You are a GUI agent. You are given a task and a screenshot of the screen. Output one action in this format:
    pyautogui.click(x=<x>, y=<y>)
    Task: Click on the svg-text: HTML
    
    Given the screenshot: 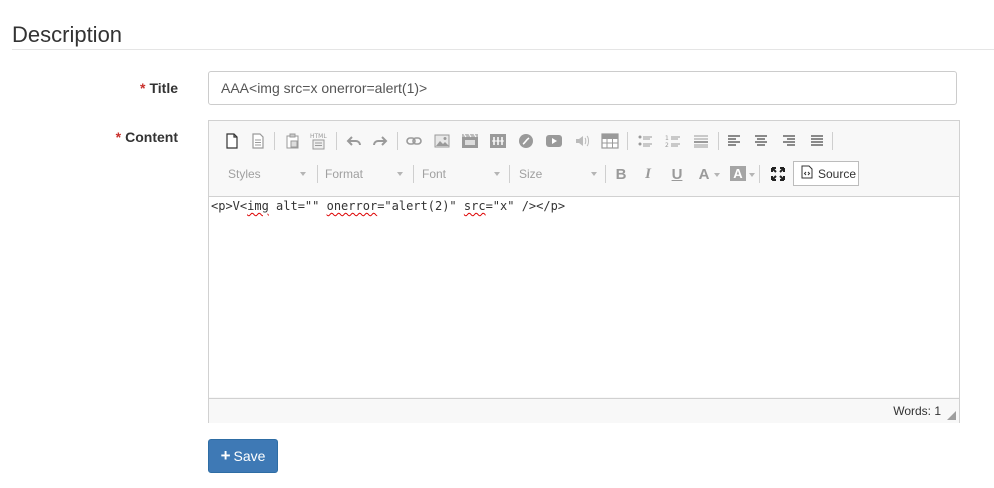 What is the action you would take?
    pyautogui.click(x=318, y=136)
    